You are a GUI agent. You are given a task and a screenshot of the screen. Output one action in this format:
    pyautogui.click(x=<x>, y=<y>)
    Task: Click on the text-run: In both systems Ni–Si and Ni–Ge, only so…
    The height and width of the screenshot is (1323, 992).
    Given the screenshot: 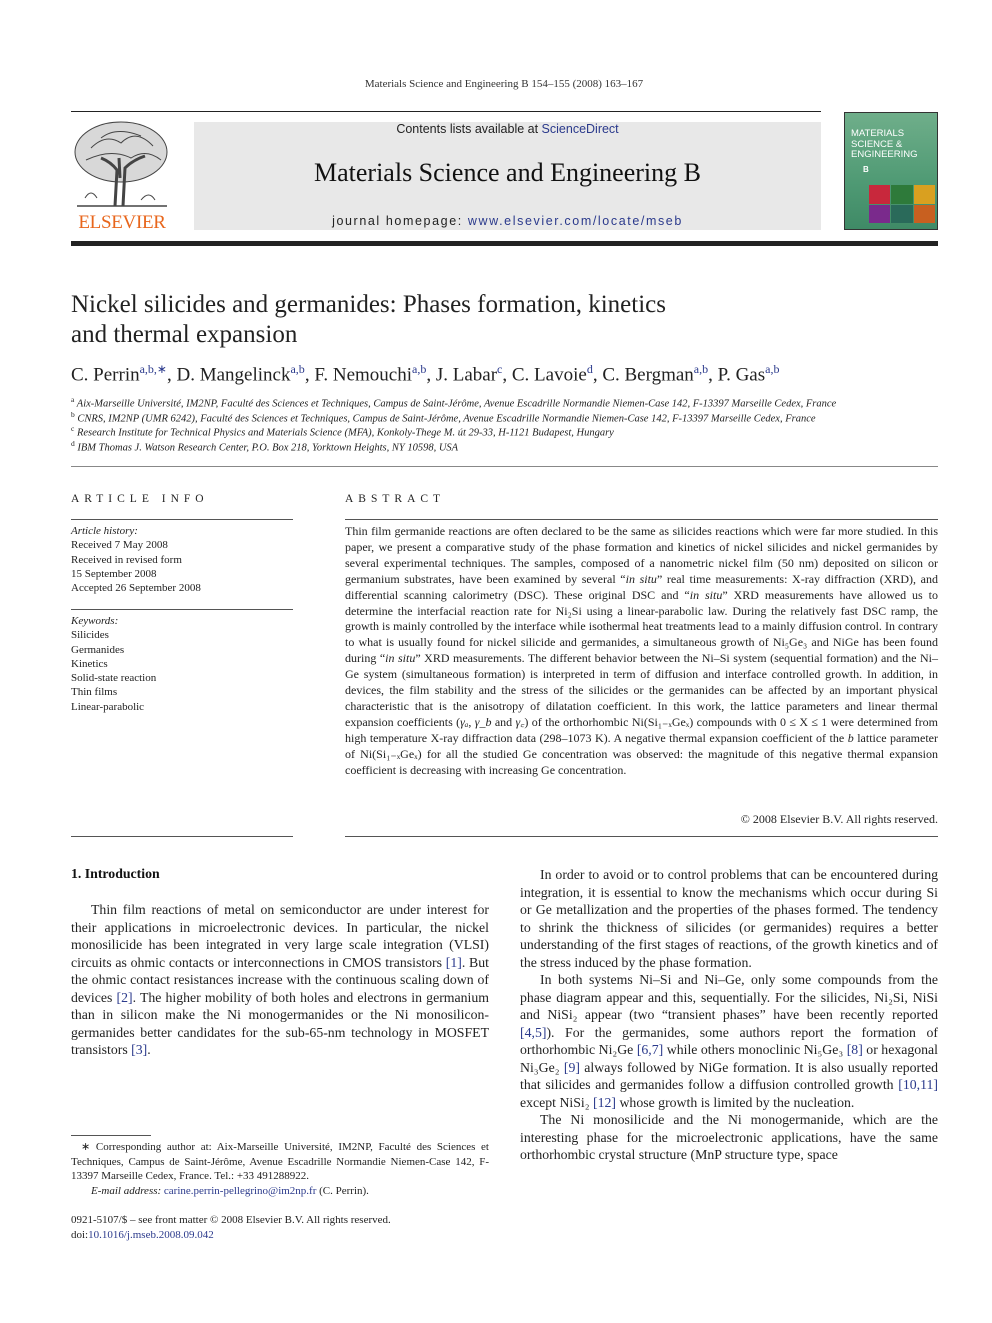 What is the action you would take?
    pyautogui.click(x=729, y=997)
    